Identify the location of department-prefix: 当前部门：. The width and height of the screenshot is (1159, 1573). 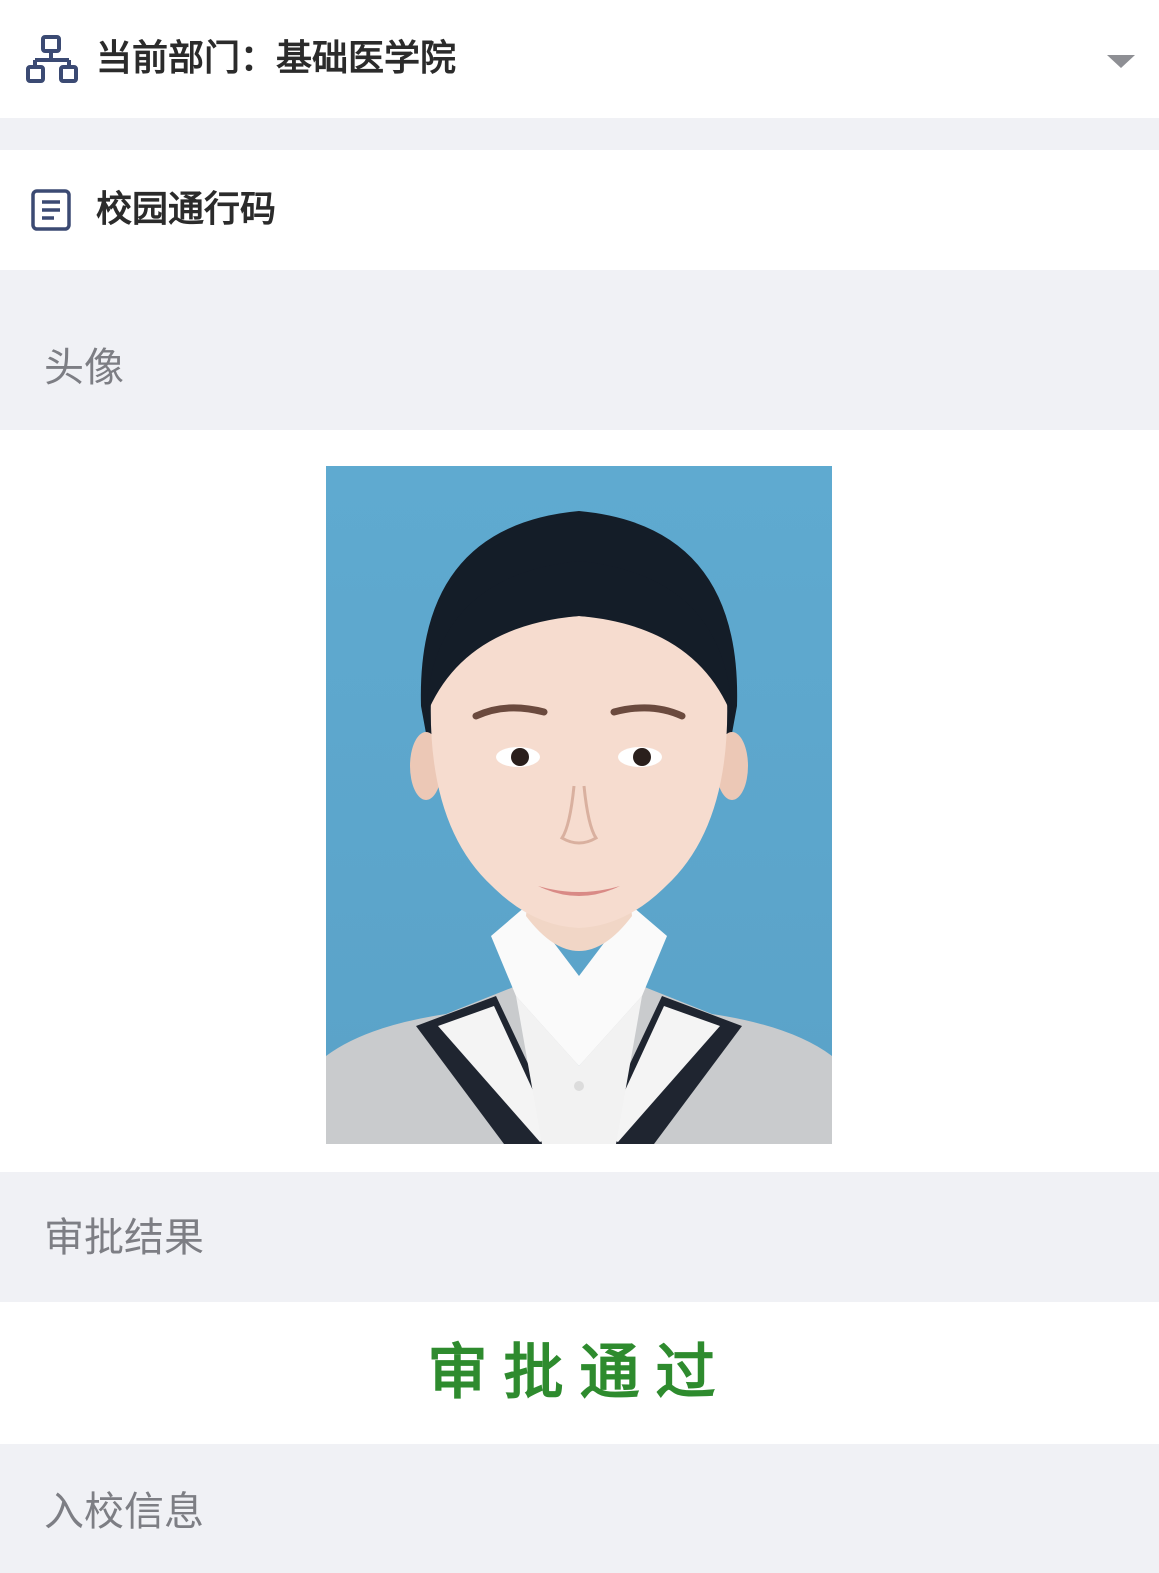
(186, 58).